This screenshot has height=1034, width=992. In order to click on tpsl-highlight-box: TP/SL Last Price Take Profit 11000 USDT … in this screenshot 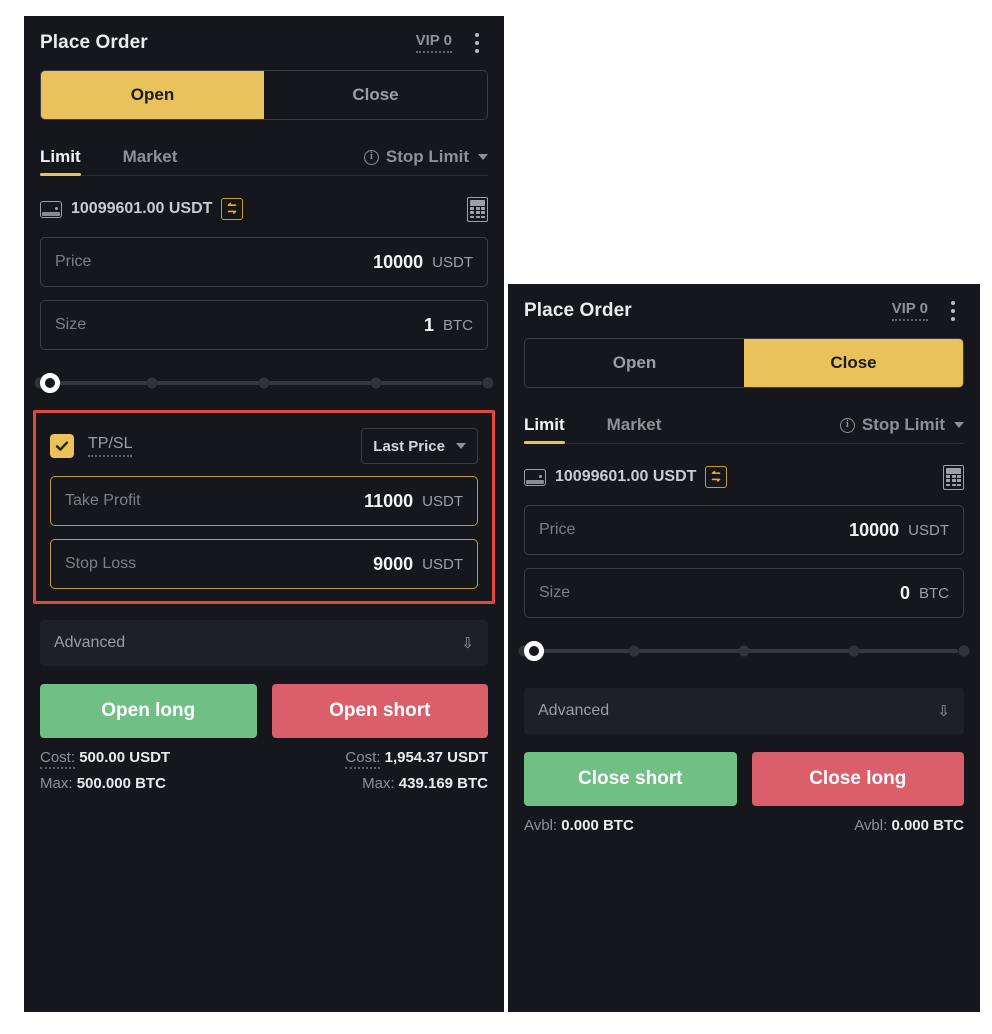, I will do `click(264, 507)`.